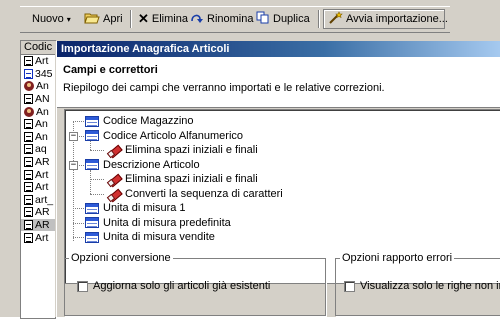  I want to click on show-only-errors-checkbox: Visualizza solo le righe non imp, so click(422, 286).